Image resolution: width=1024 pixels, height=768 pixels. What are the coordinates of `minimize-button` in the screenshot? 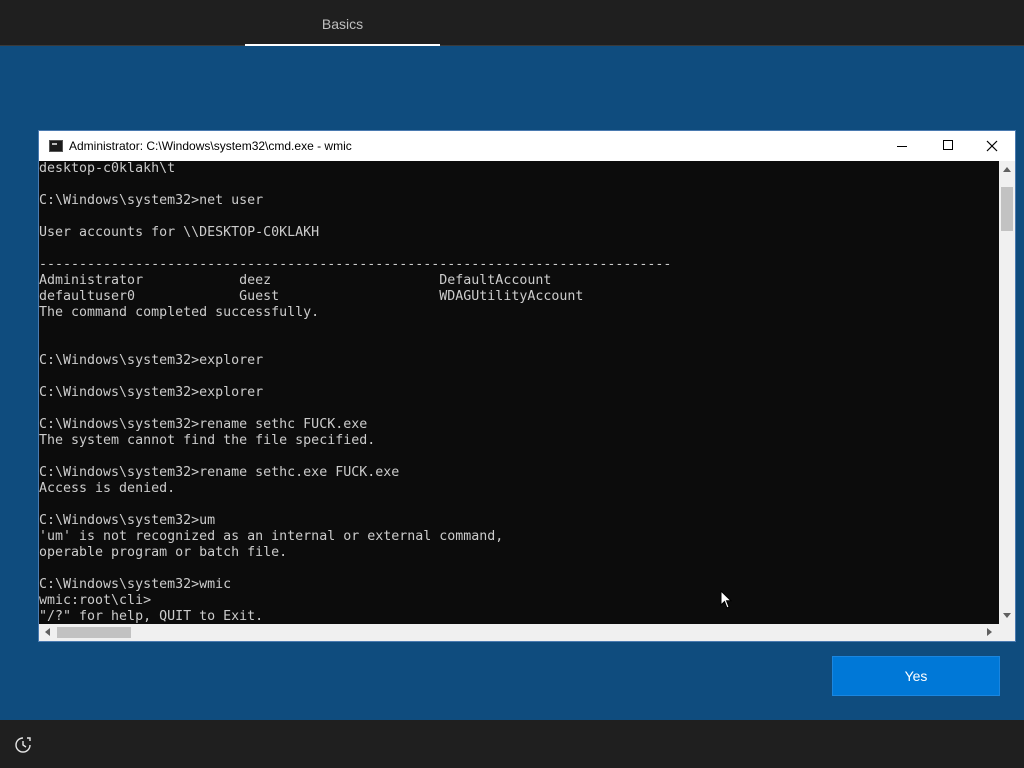 It's located at (902, 146).